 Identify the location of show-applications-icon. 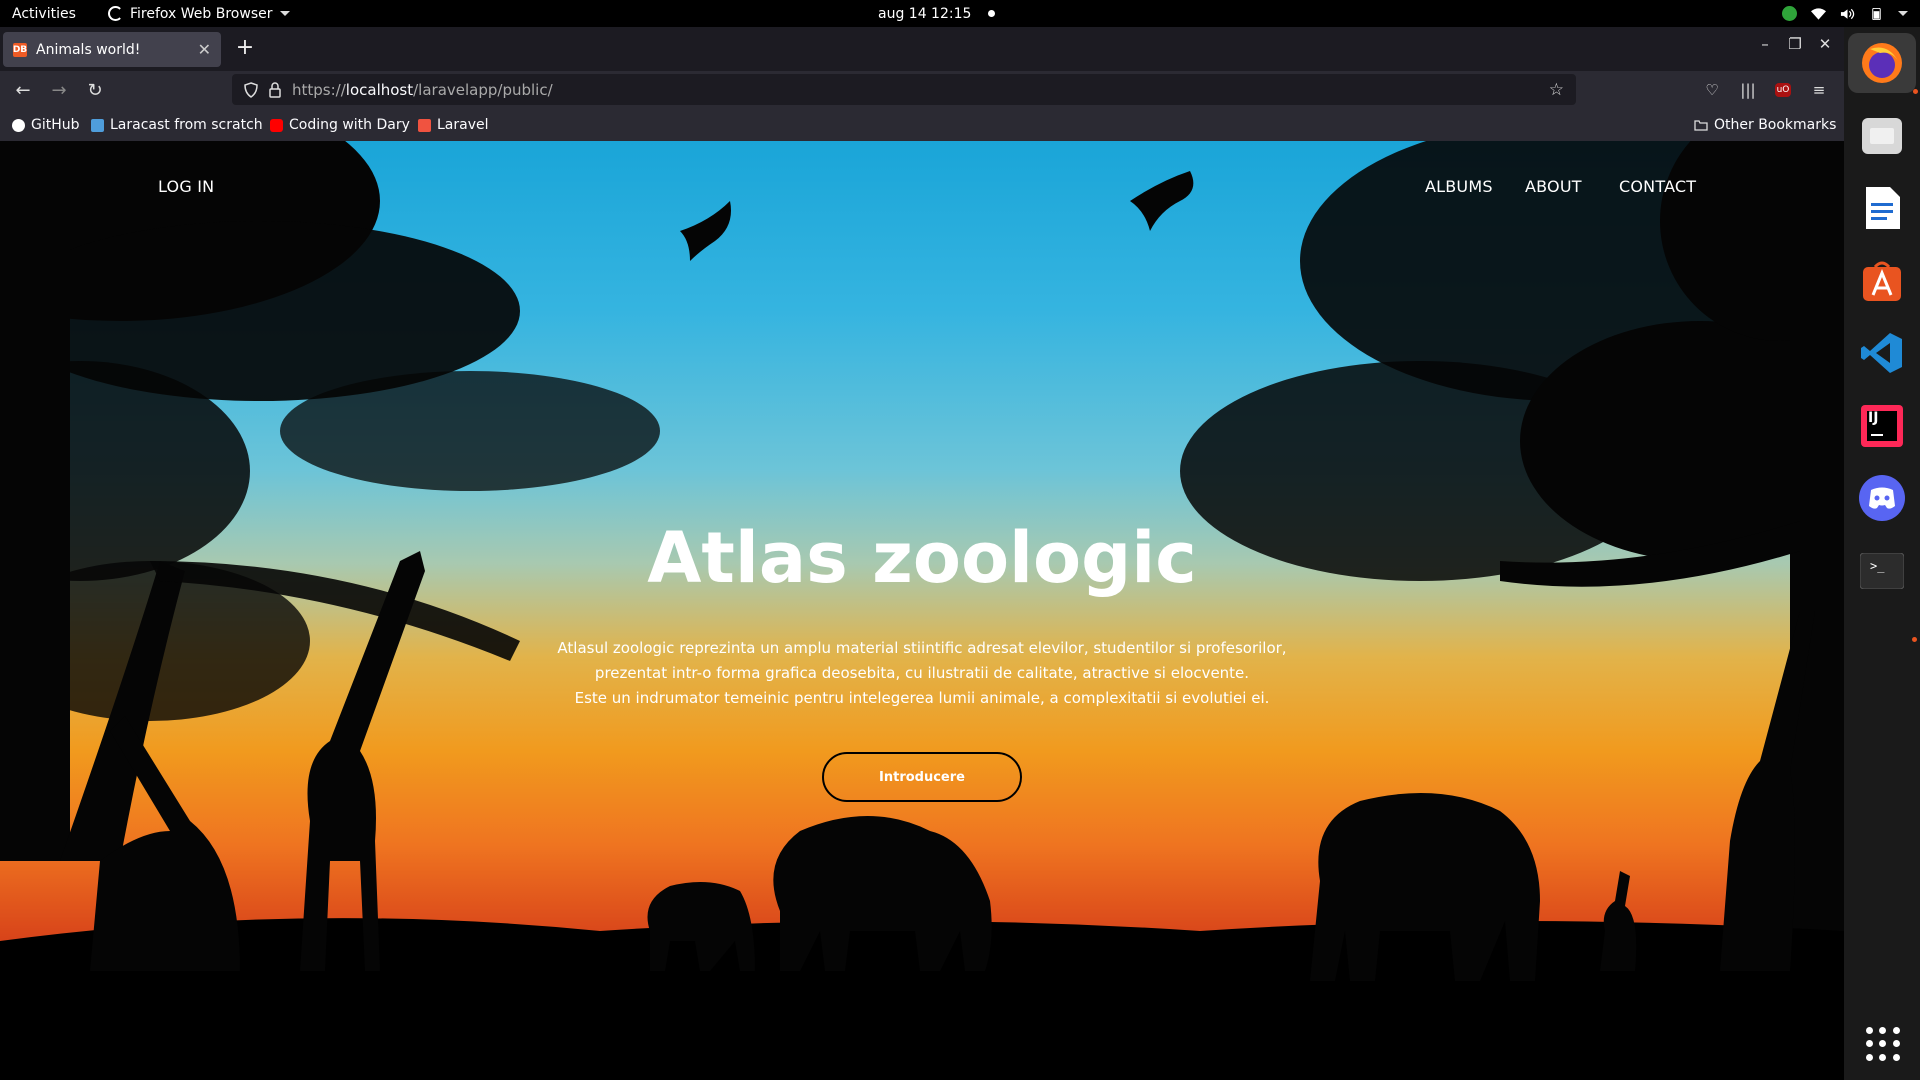
(1883, 1044).